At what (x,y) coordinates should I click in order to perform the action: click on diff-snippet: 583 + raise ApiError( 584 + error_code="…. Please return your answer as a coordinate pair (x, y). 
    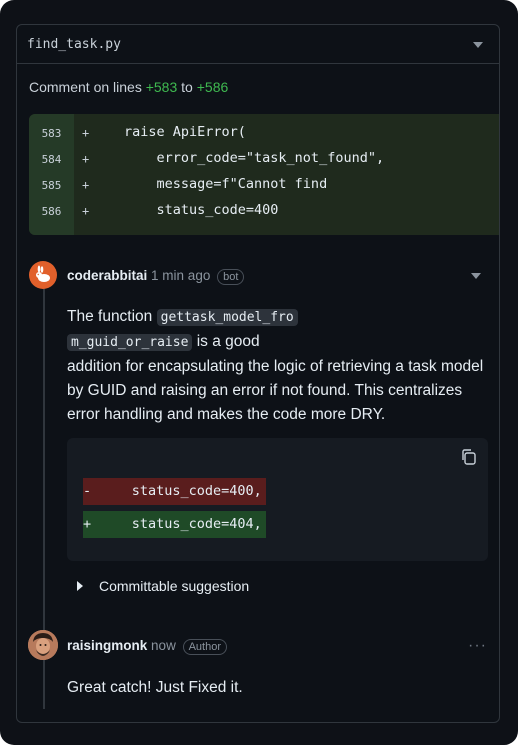
    Looking at the image, I should click on (264, 174).